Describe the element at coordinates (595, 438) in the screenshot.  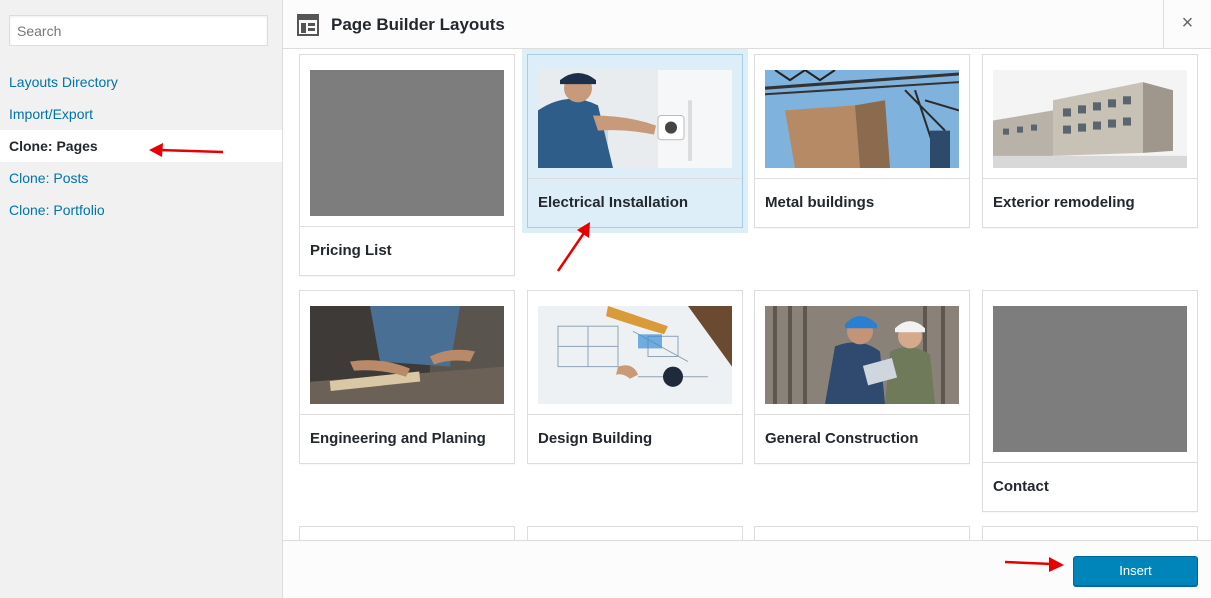
I see `layout-label: Design Building` at that location.